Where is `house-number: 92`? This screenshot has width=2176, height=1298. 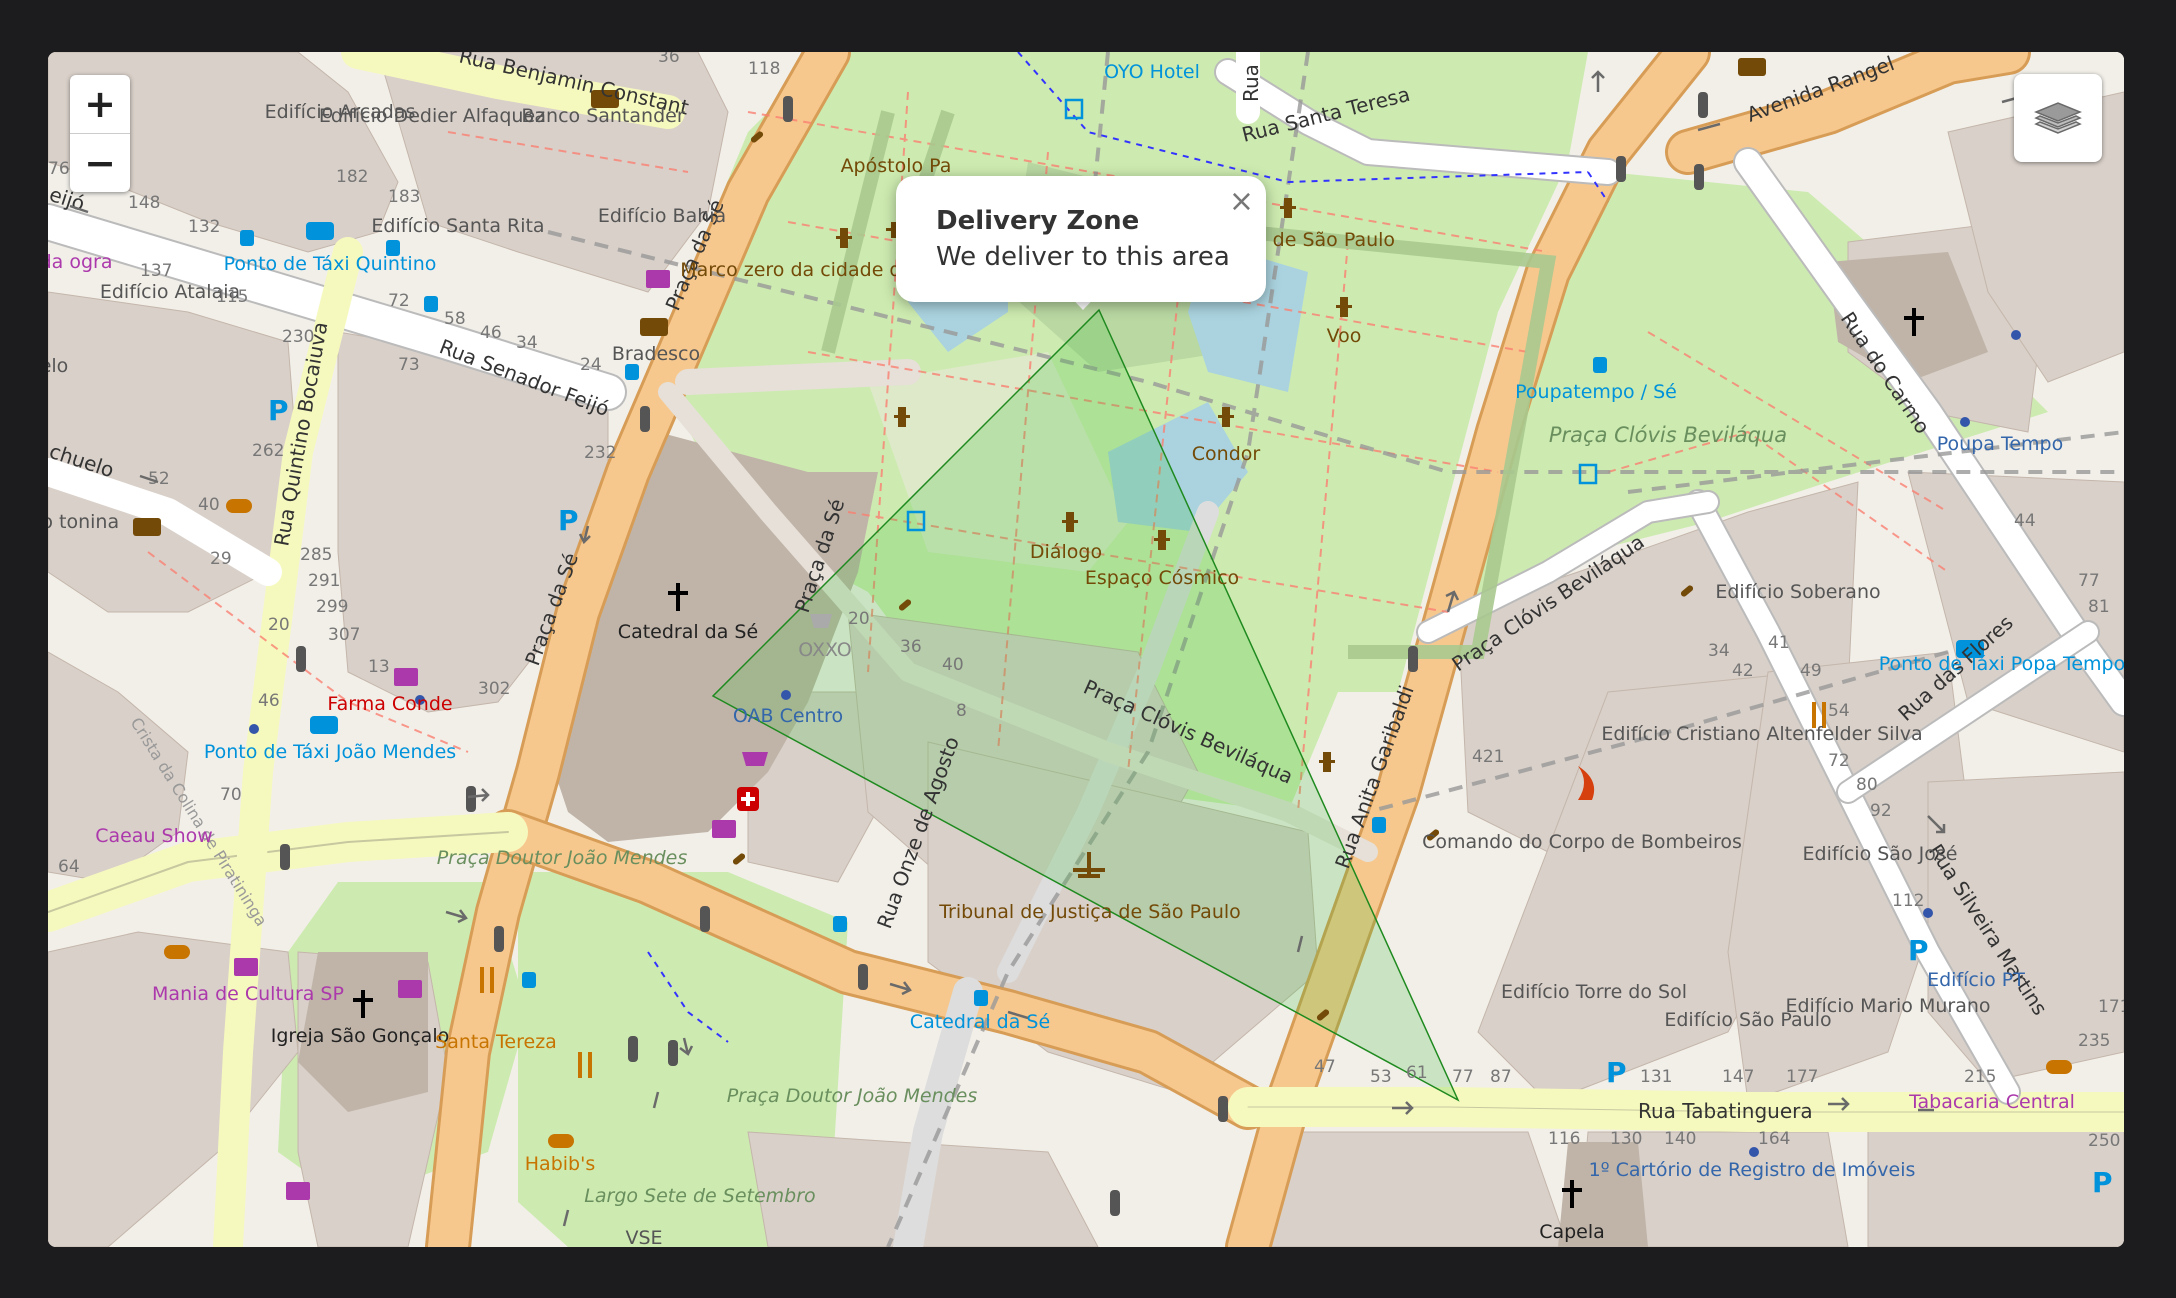
house-number: 92 is located at coordinates (1881, 811).